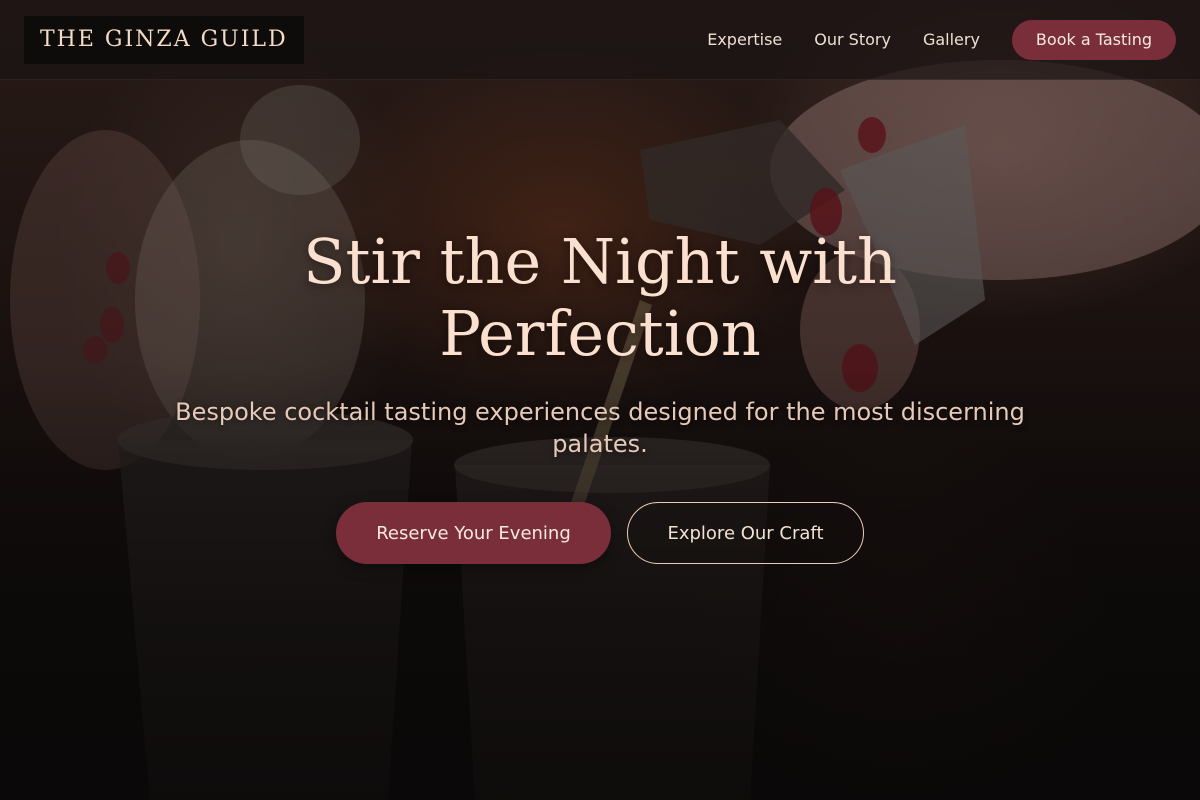 This screenshot has height=800, width=1200. Describe the element at coordinates (744, 39) in the screenshot. I see `nav-link-expertise: Expertise` at that location.